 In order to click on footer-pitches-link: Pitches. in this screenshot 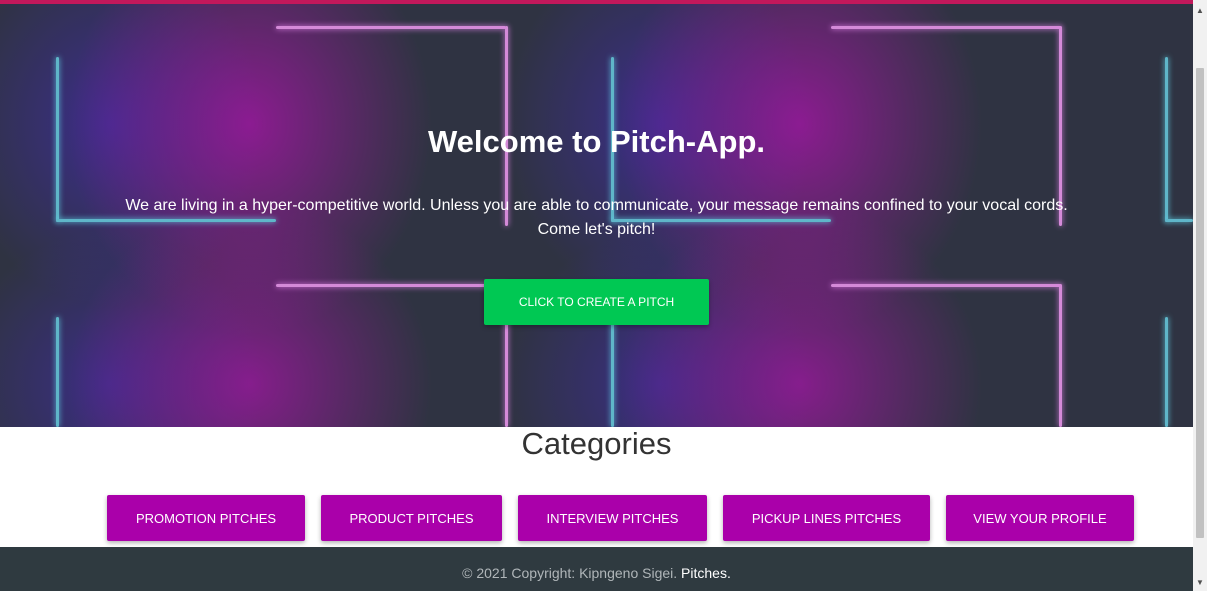, I will do `click(706, 573)`.